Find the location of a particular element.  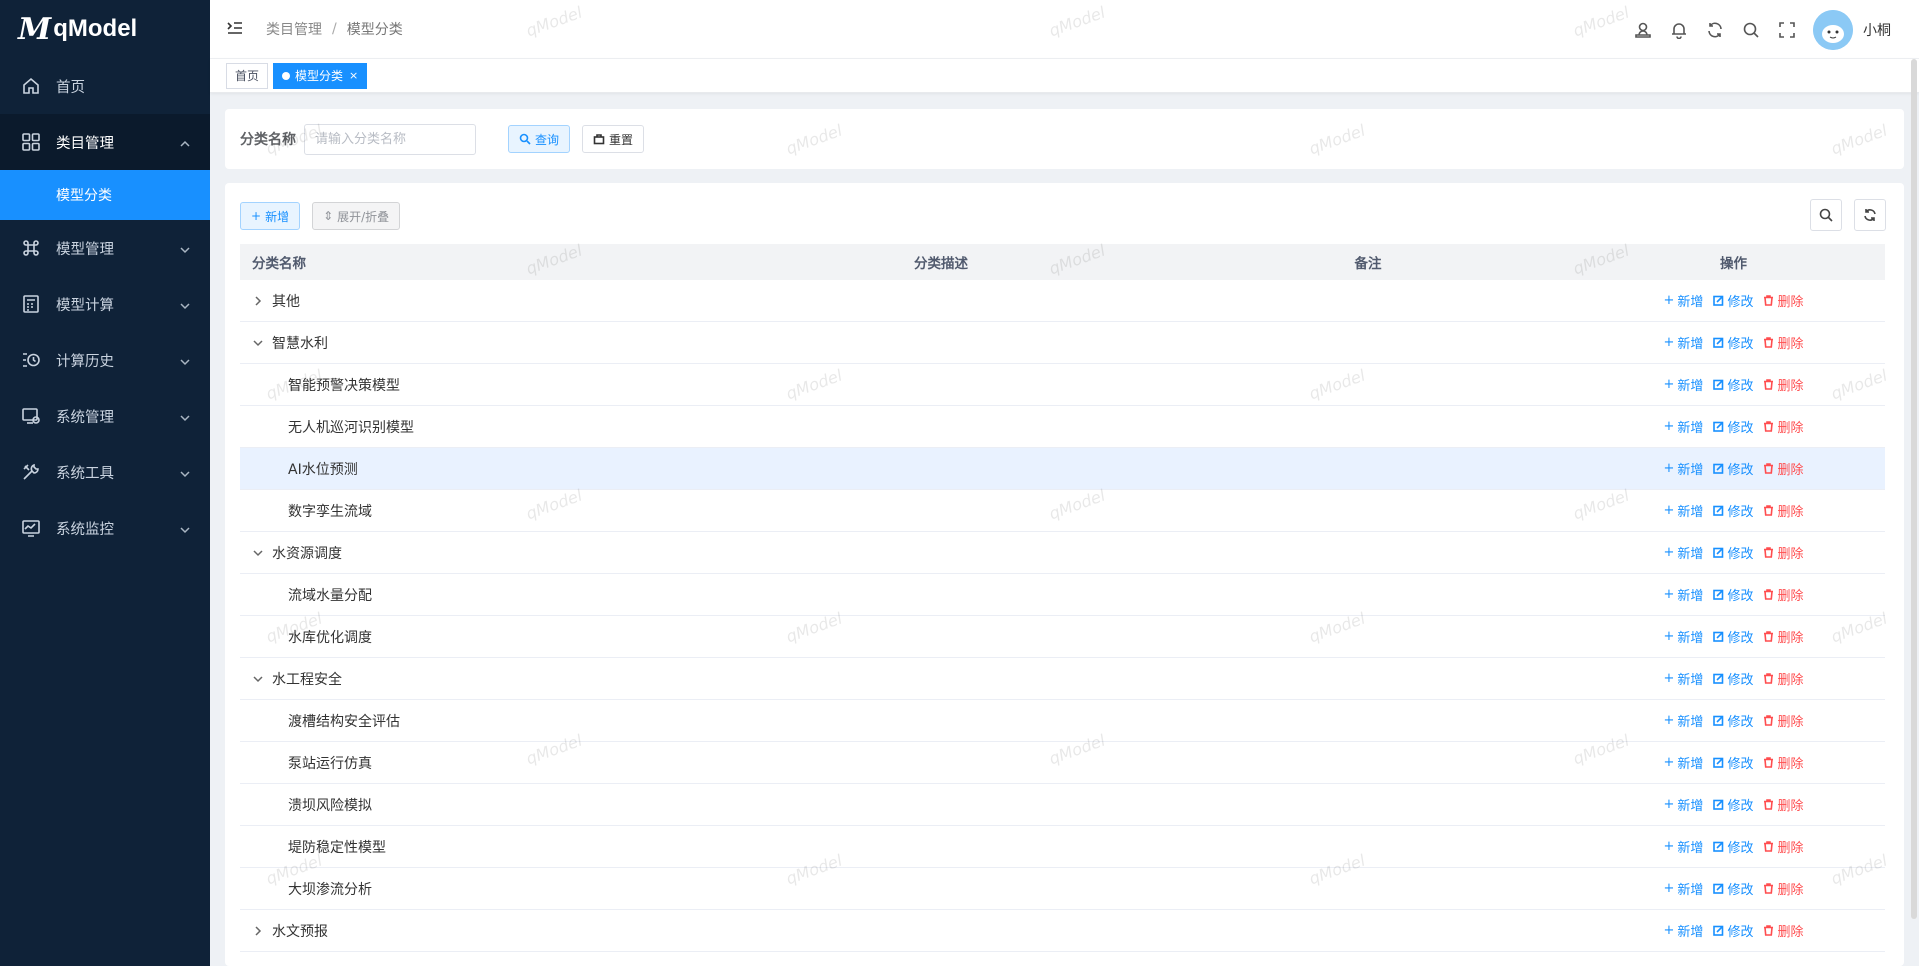

fullscreen-icon is located at coordinates (1787, 30).